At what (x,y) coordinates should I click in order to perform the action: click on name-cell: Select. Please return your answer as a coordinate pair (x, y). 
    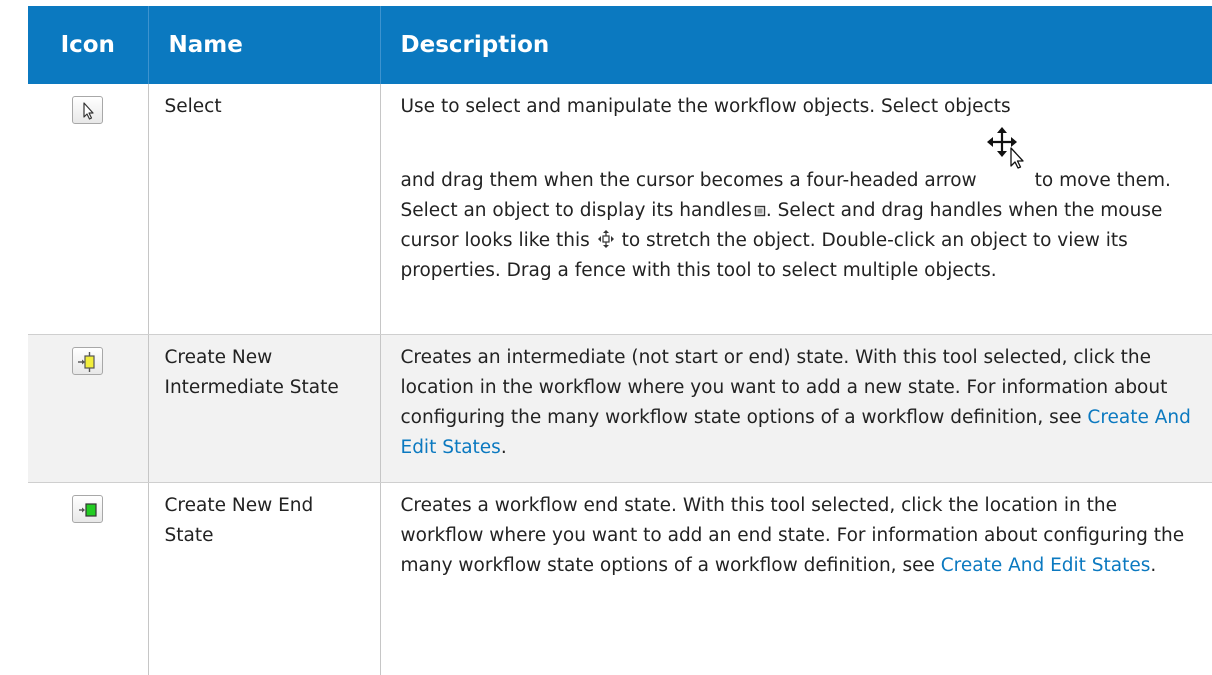
    Looking at the image, I should click on (264, 209).